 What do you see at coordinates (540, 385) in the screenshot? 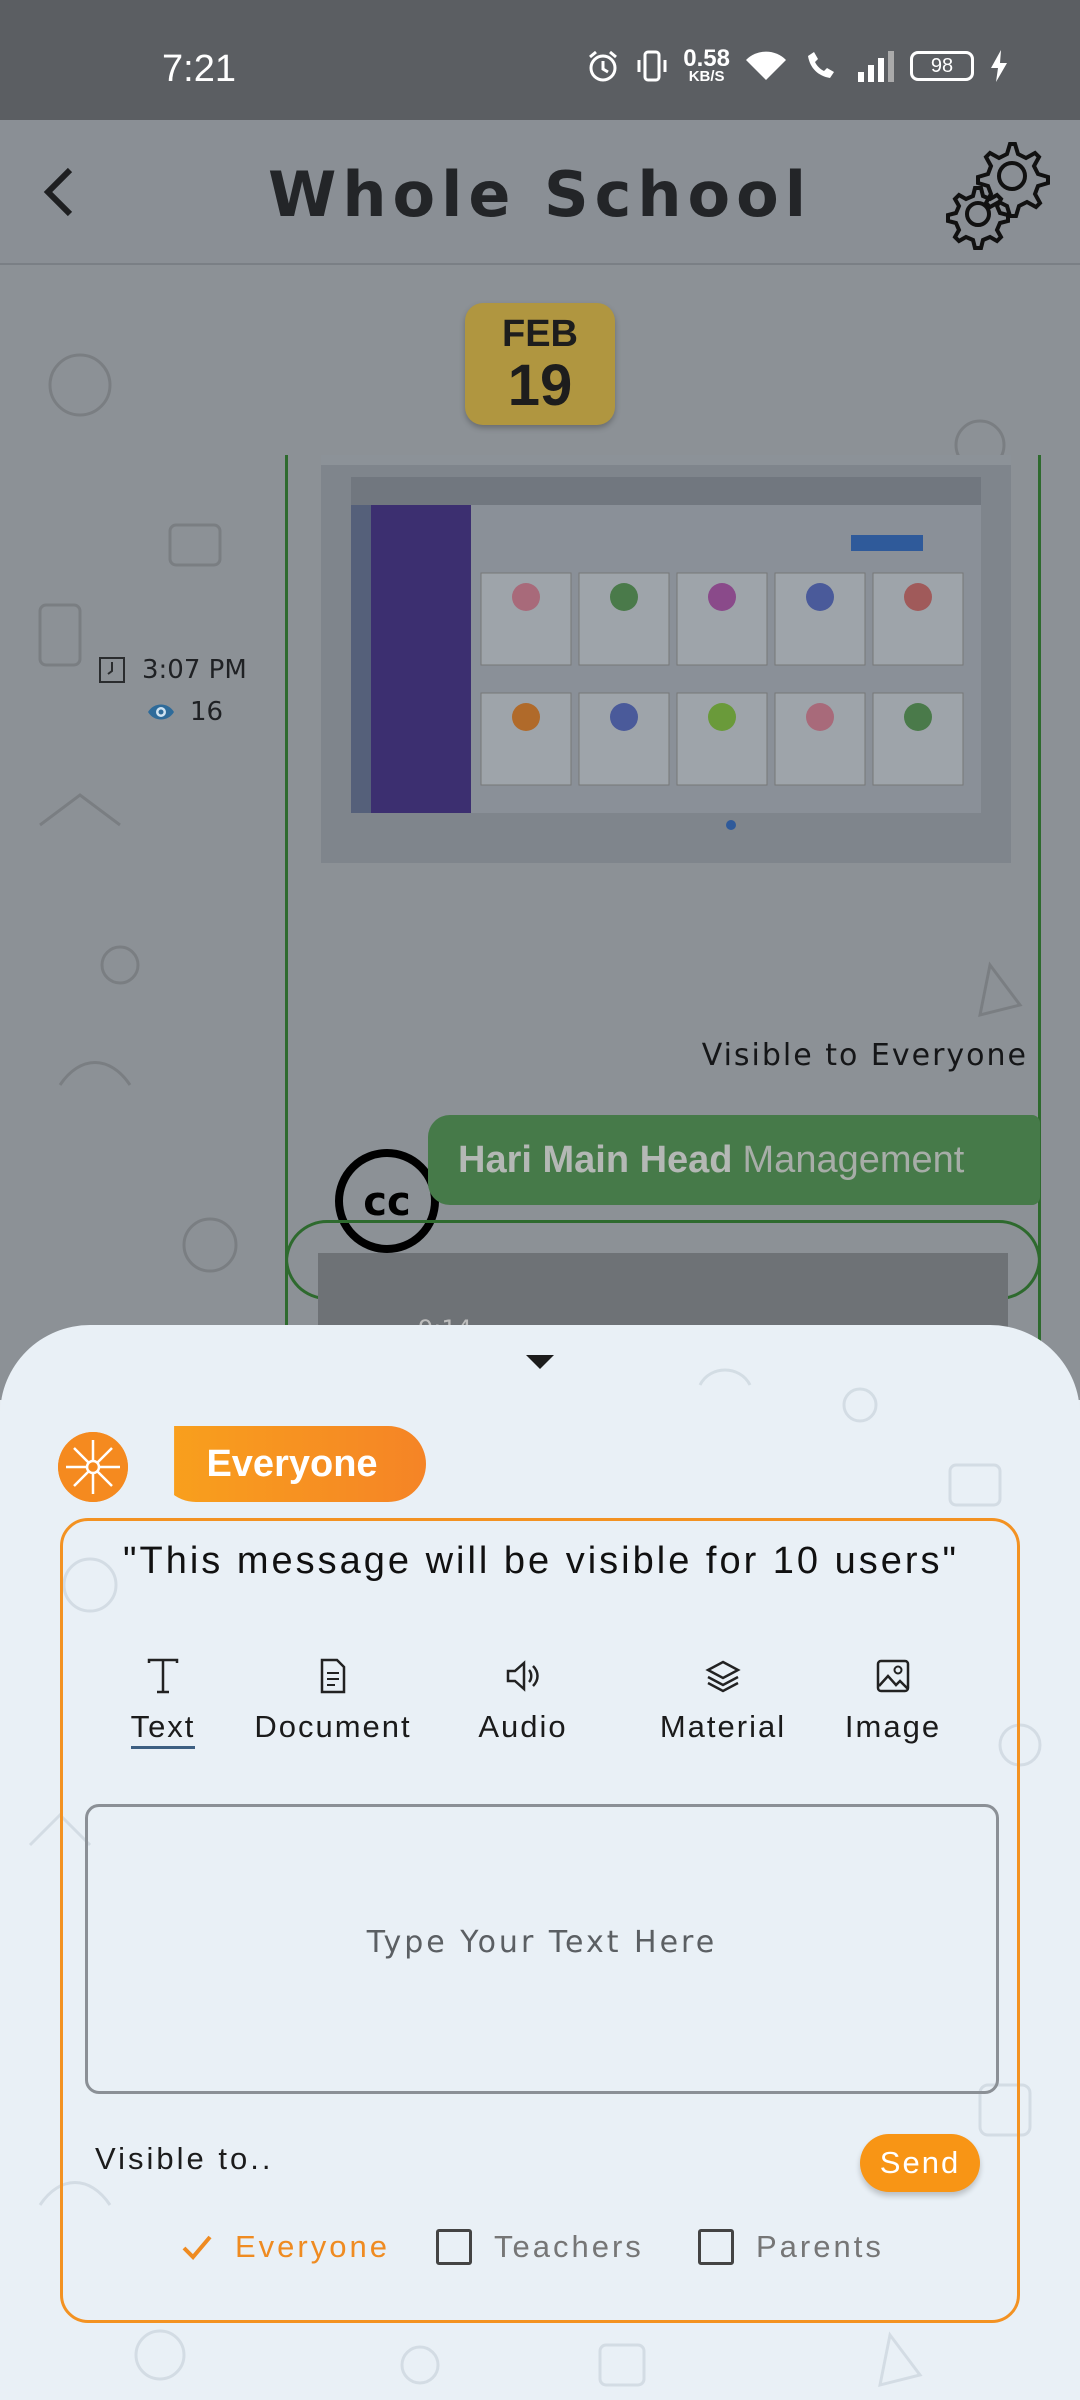
I see `date-day: 19` at bounding box center [540, 385].